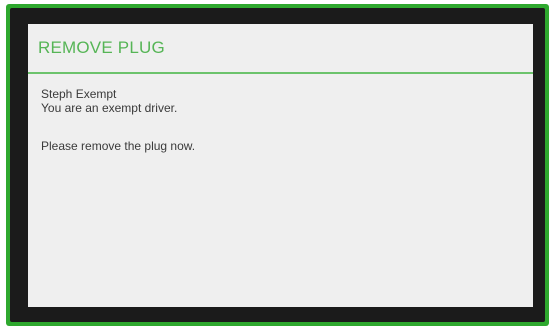 Image resolution: width=552 pixels, height=329 pixels. I want to click on remove-plug-instruction: Please remove the plug now., so click(118, 146).